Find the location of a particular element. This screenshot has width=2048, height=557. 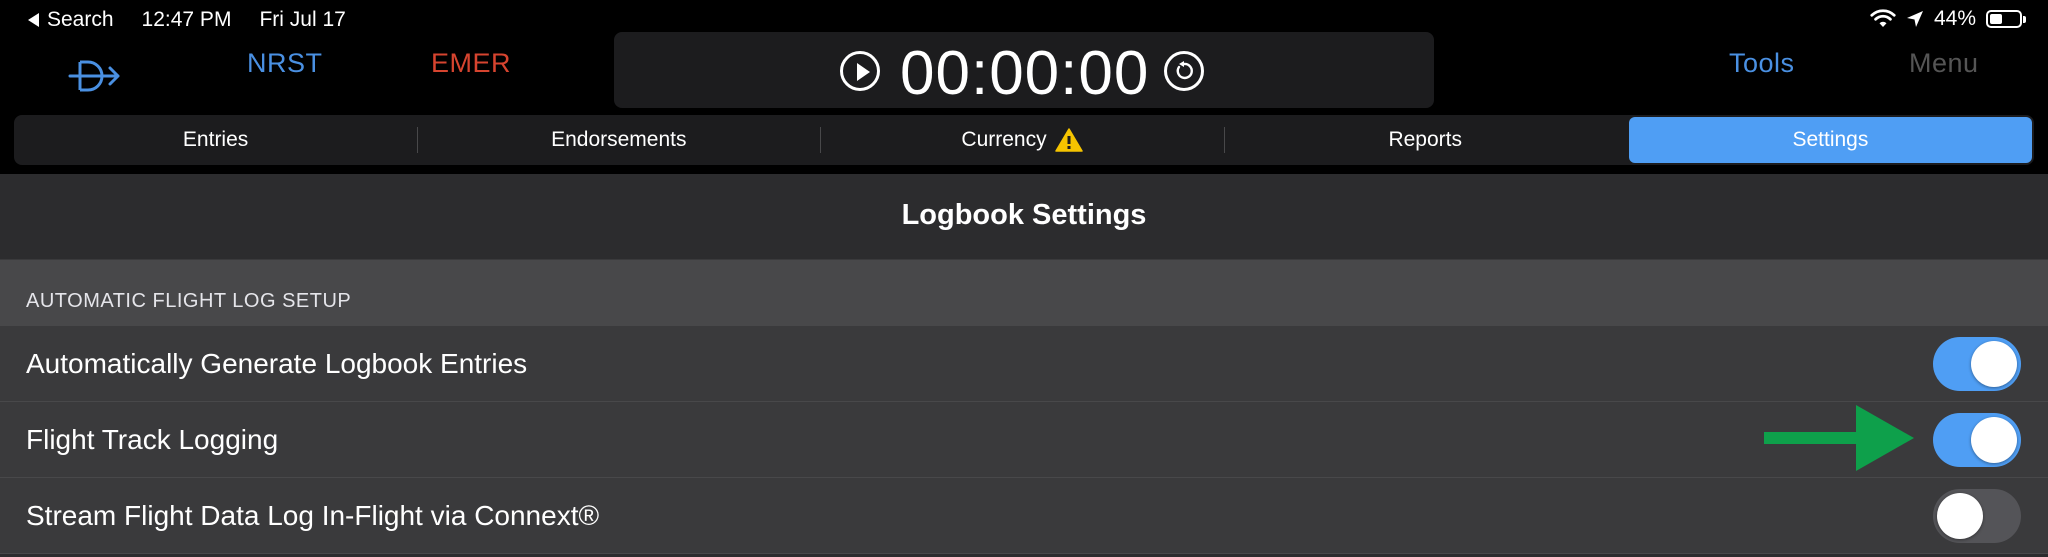

flight-timer: 00:00:00 is located at coordinates (1024, 70).